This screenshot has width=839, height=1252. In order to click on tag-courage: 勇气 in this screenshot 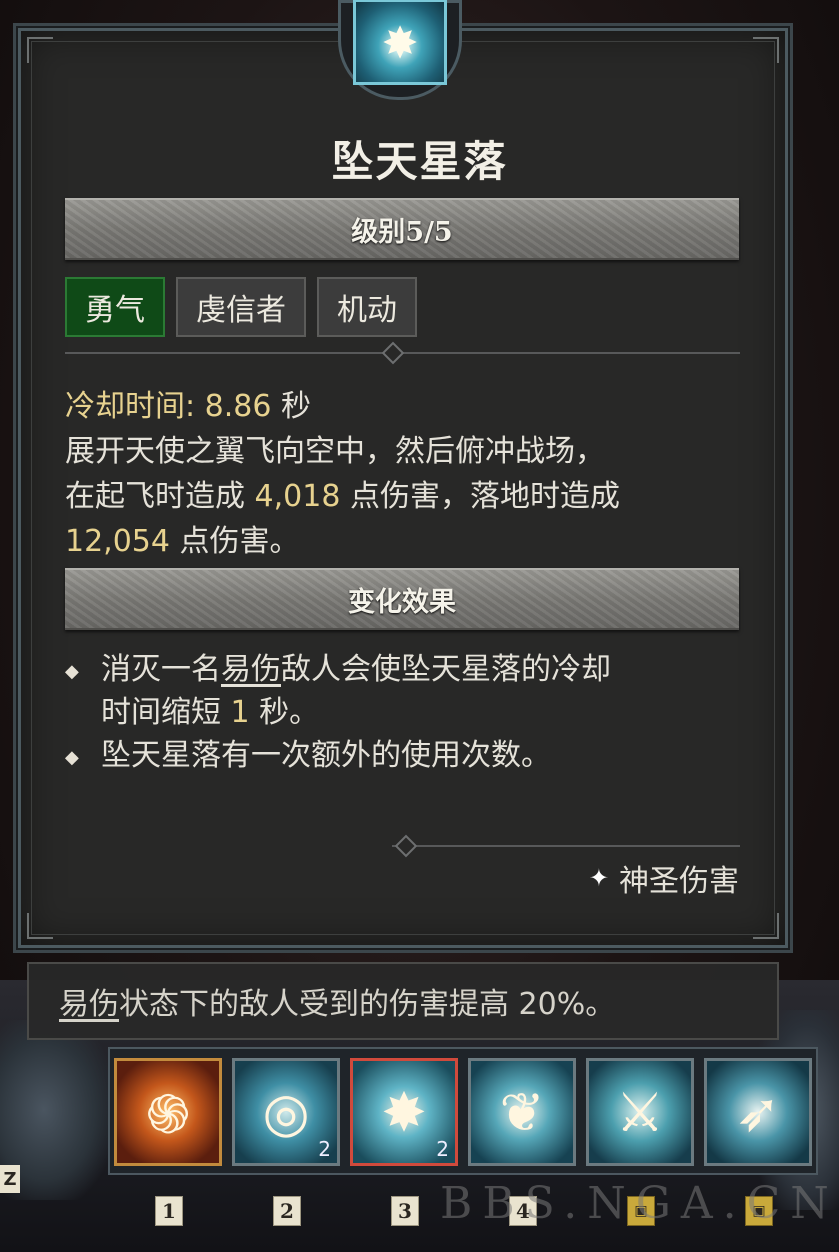, I will do `click(115, 307)`.